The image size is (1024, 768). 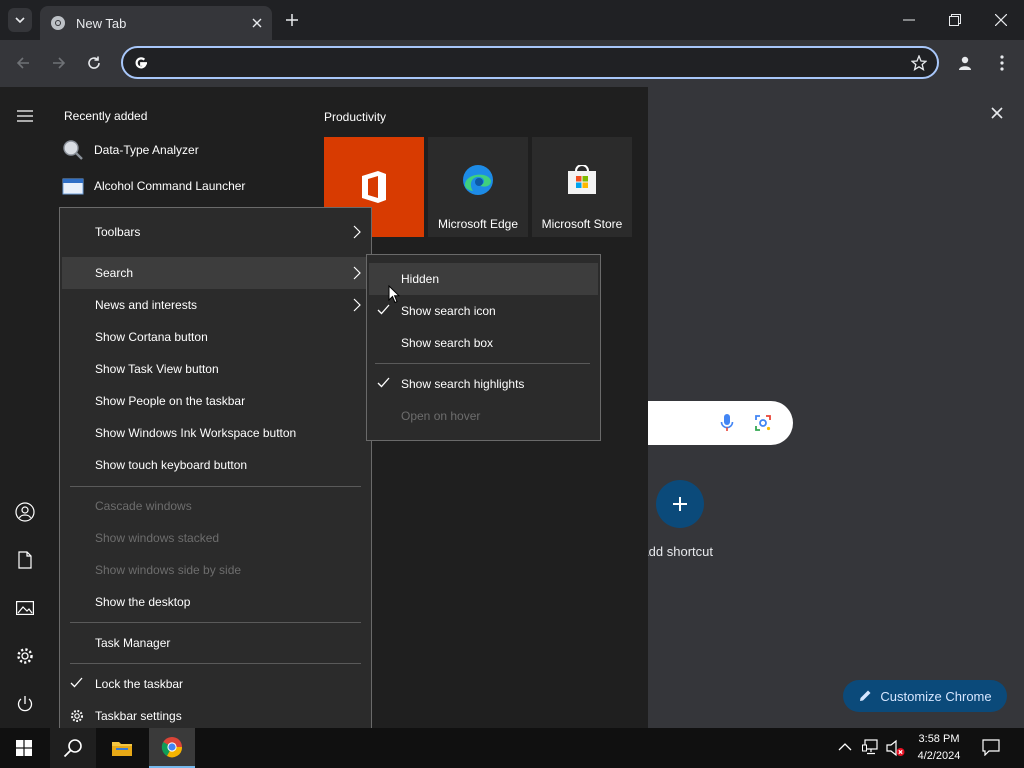 I want to click on bookmark-star-icon, so click(x=919, y=62).